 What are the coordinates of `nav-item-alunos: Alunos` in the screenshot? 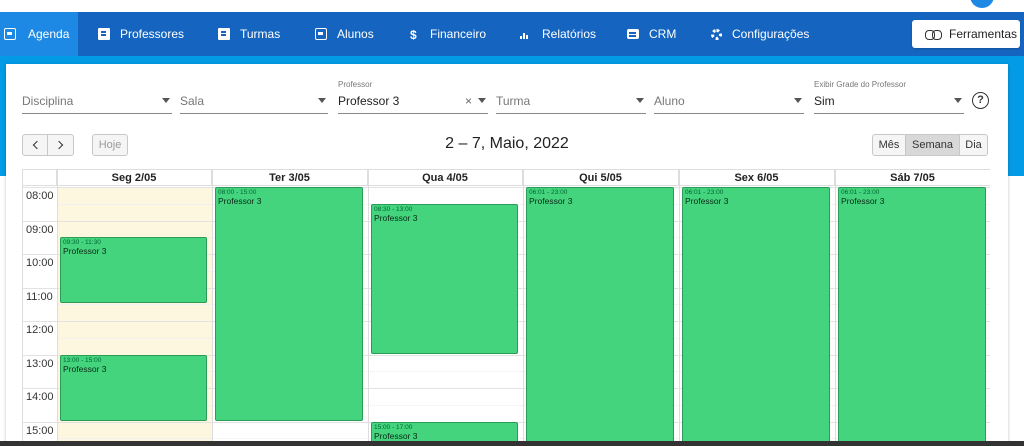 It's located at (344, 34).